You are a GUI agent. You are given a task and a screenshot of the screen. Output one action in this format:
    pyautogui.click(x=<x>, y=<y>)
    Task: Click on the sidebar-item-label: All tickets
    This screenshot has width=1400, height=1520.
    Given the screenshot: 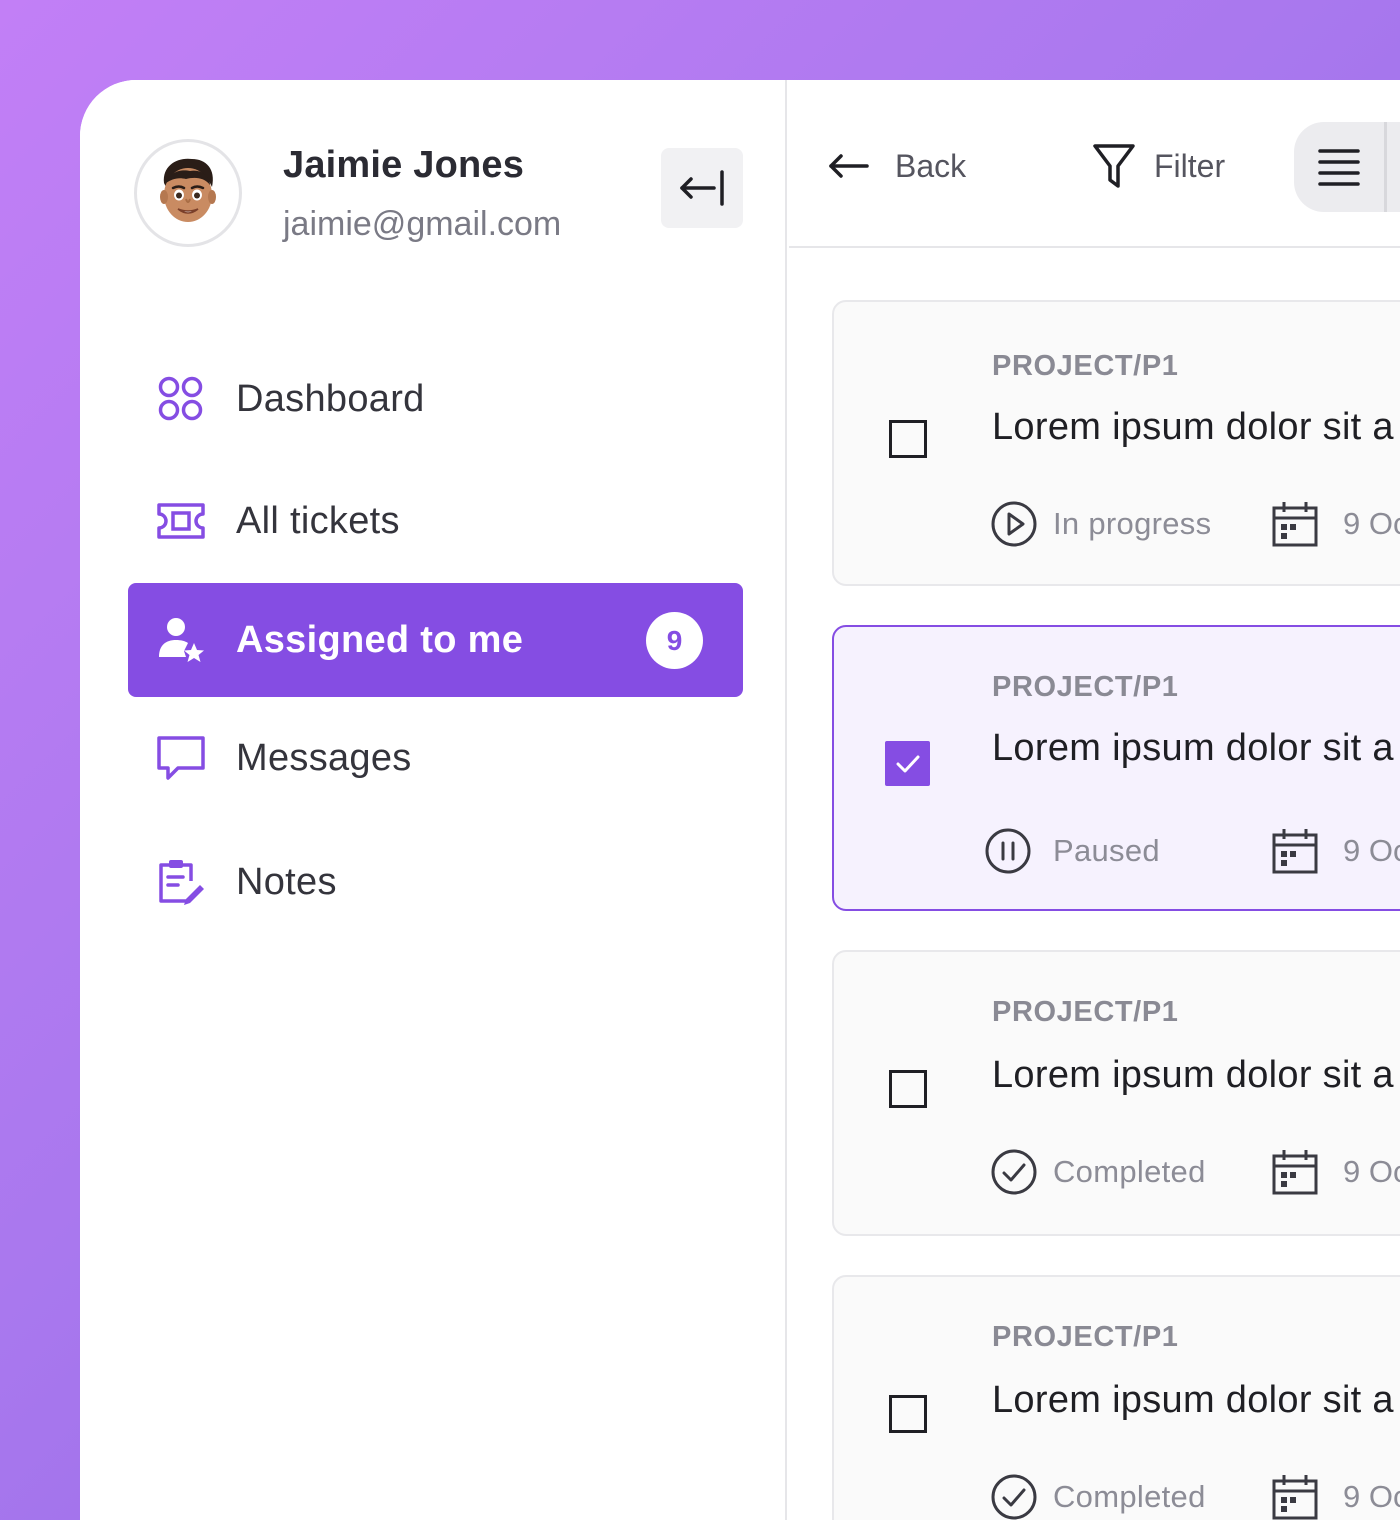 What is the action you would take?
    pyautogui.click(x=318, y=520)
    